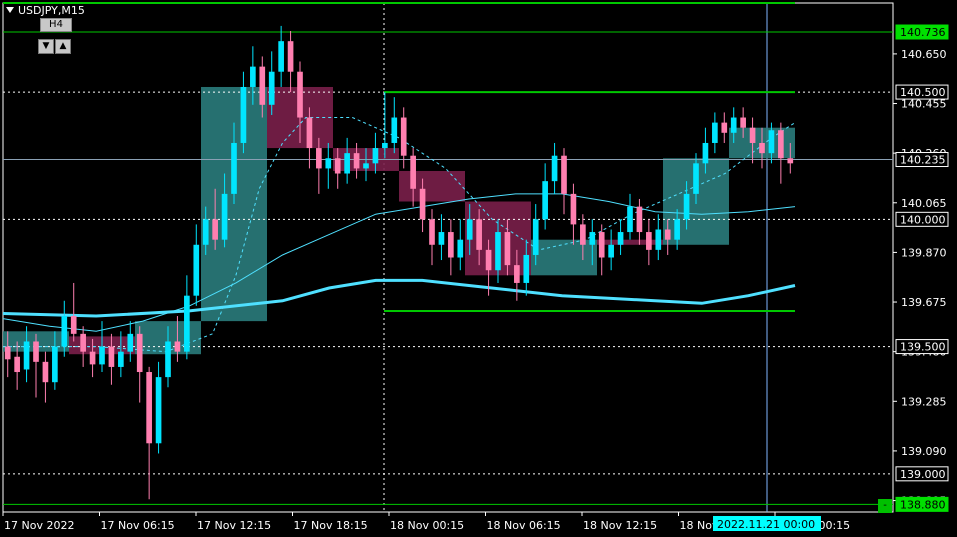  Describe the element at coordinates (39, 525) in the screenshot. I see `time-tick-label: 17 Nov 2022` at that location.